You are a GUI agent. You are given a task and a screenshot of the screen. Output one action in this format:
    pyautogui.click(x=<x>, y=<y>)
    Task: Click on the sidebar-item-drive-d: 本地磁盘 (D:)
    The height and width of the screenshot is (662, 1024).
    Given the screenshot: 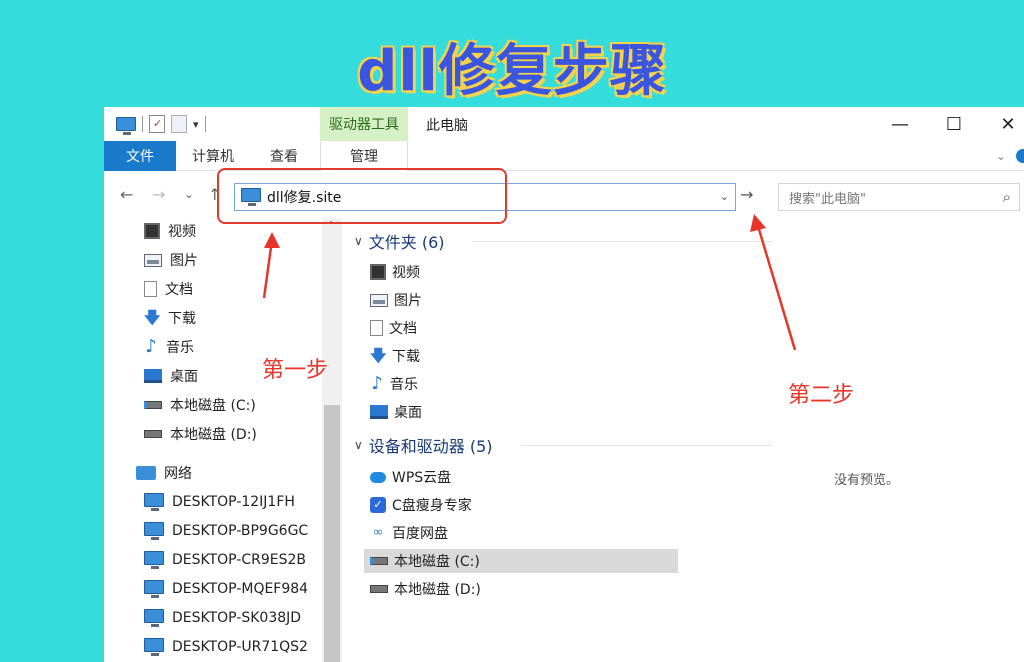 What is the action you would take?
    pyautogui.click(x=200, y=434)
    